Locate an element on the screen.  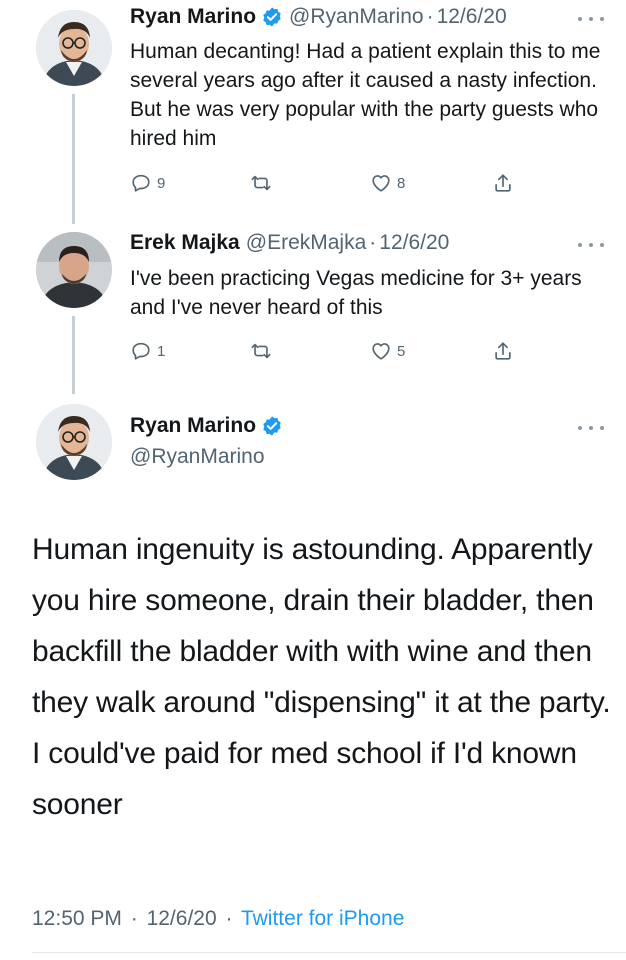
avatar-erek-majka is located at coordinates (74, 270).